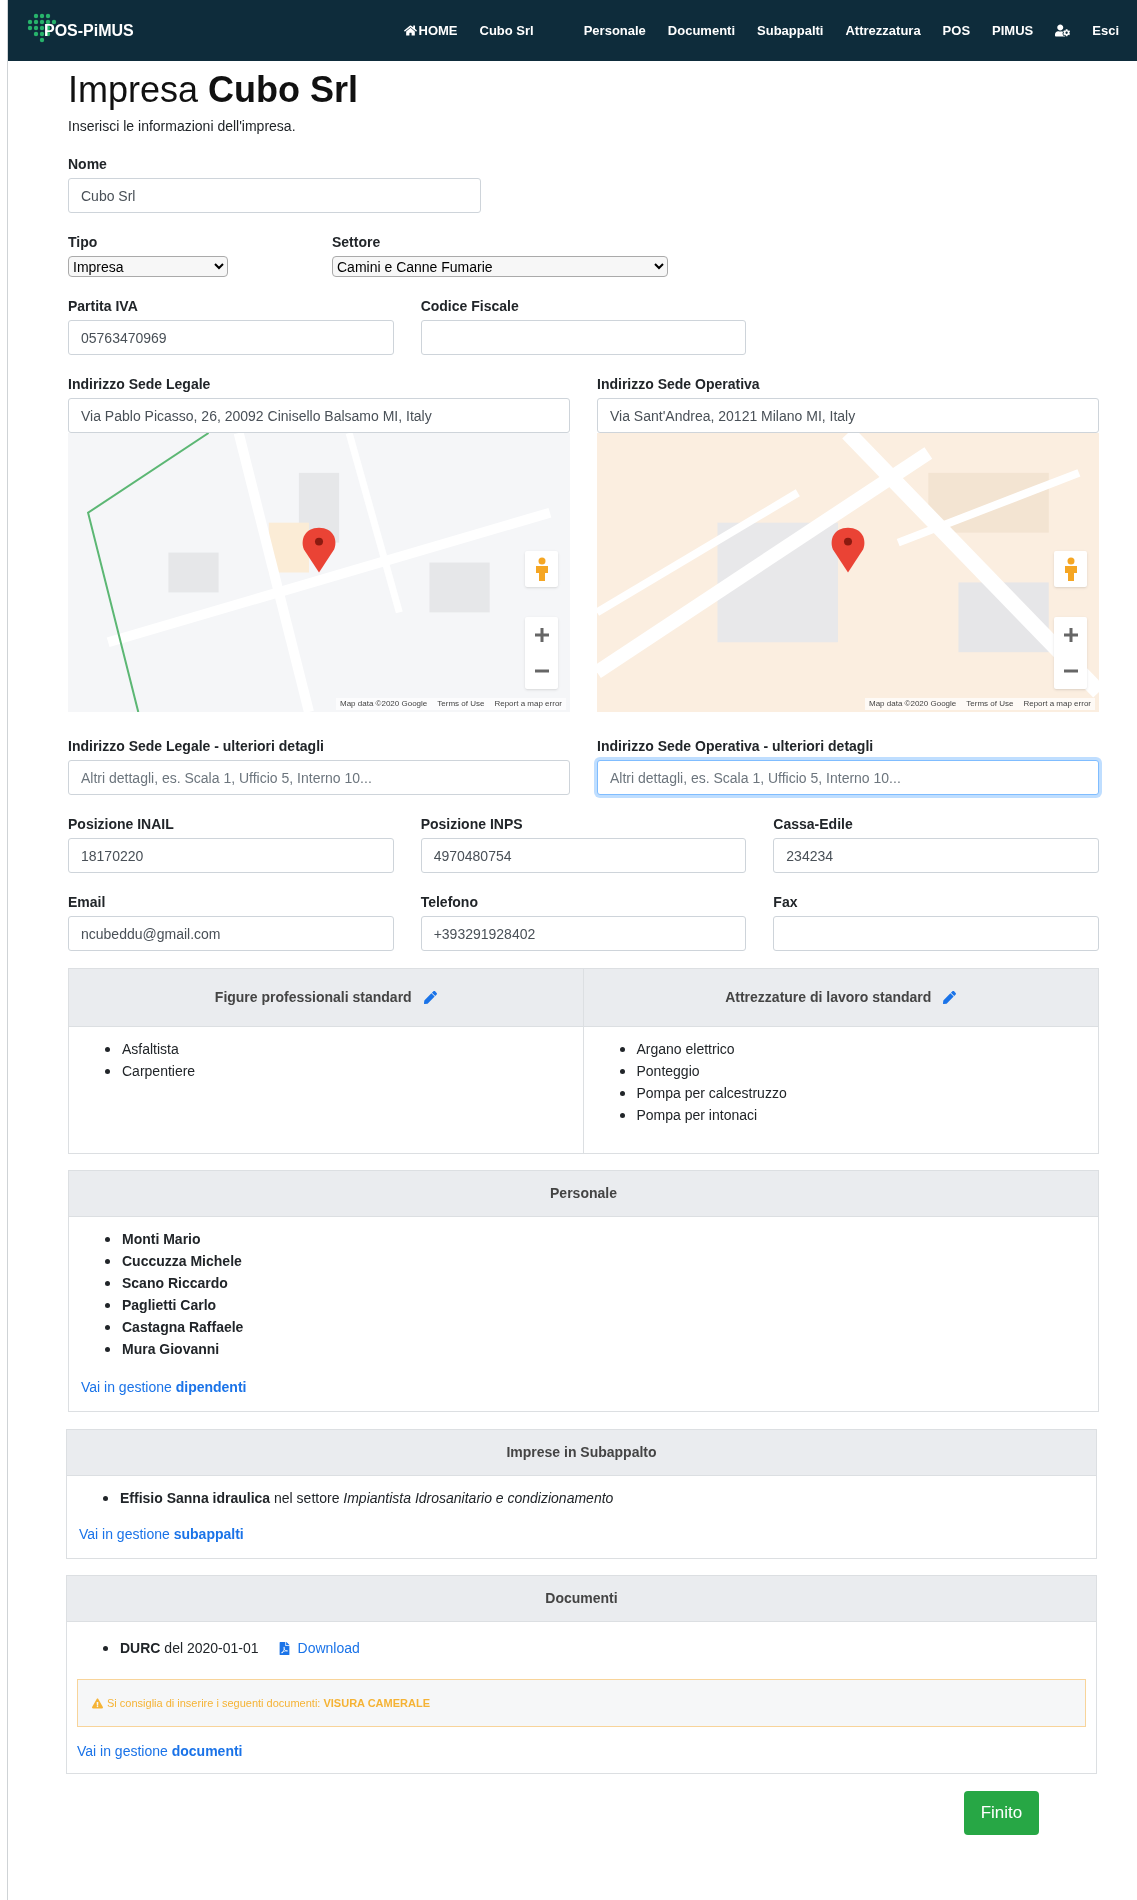 The width and height of the screenshot is (1137, 1900). Describe the element at coordinates (813, 824) in the screenshot. I see `field-label: Cassa-Edile` at that location.